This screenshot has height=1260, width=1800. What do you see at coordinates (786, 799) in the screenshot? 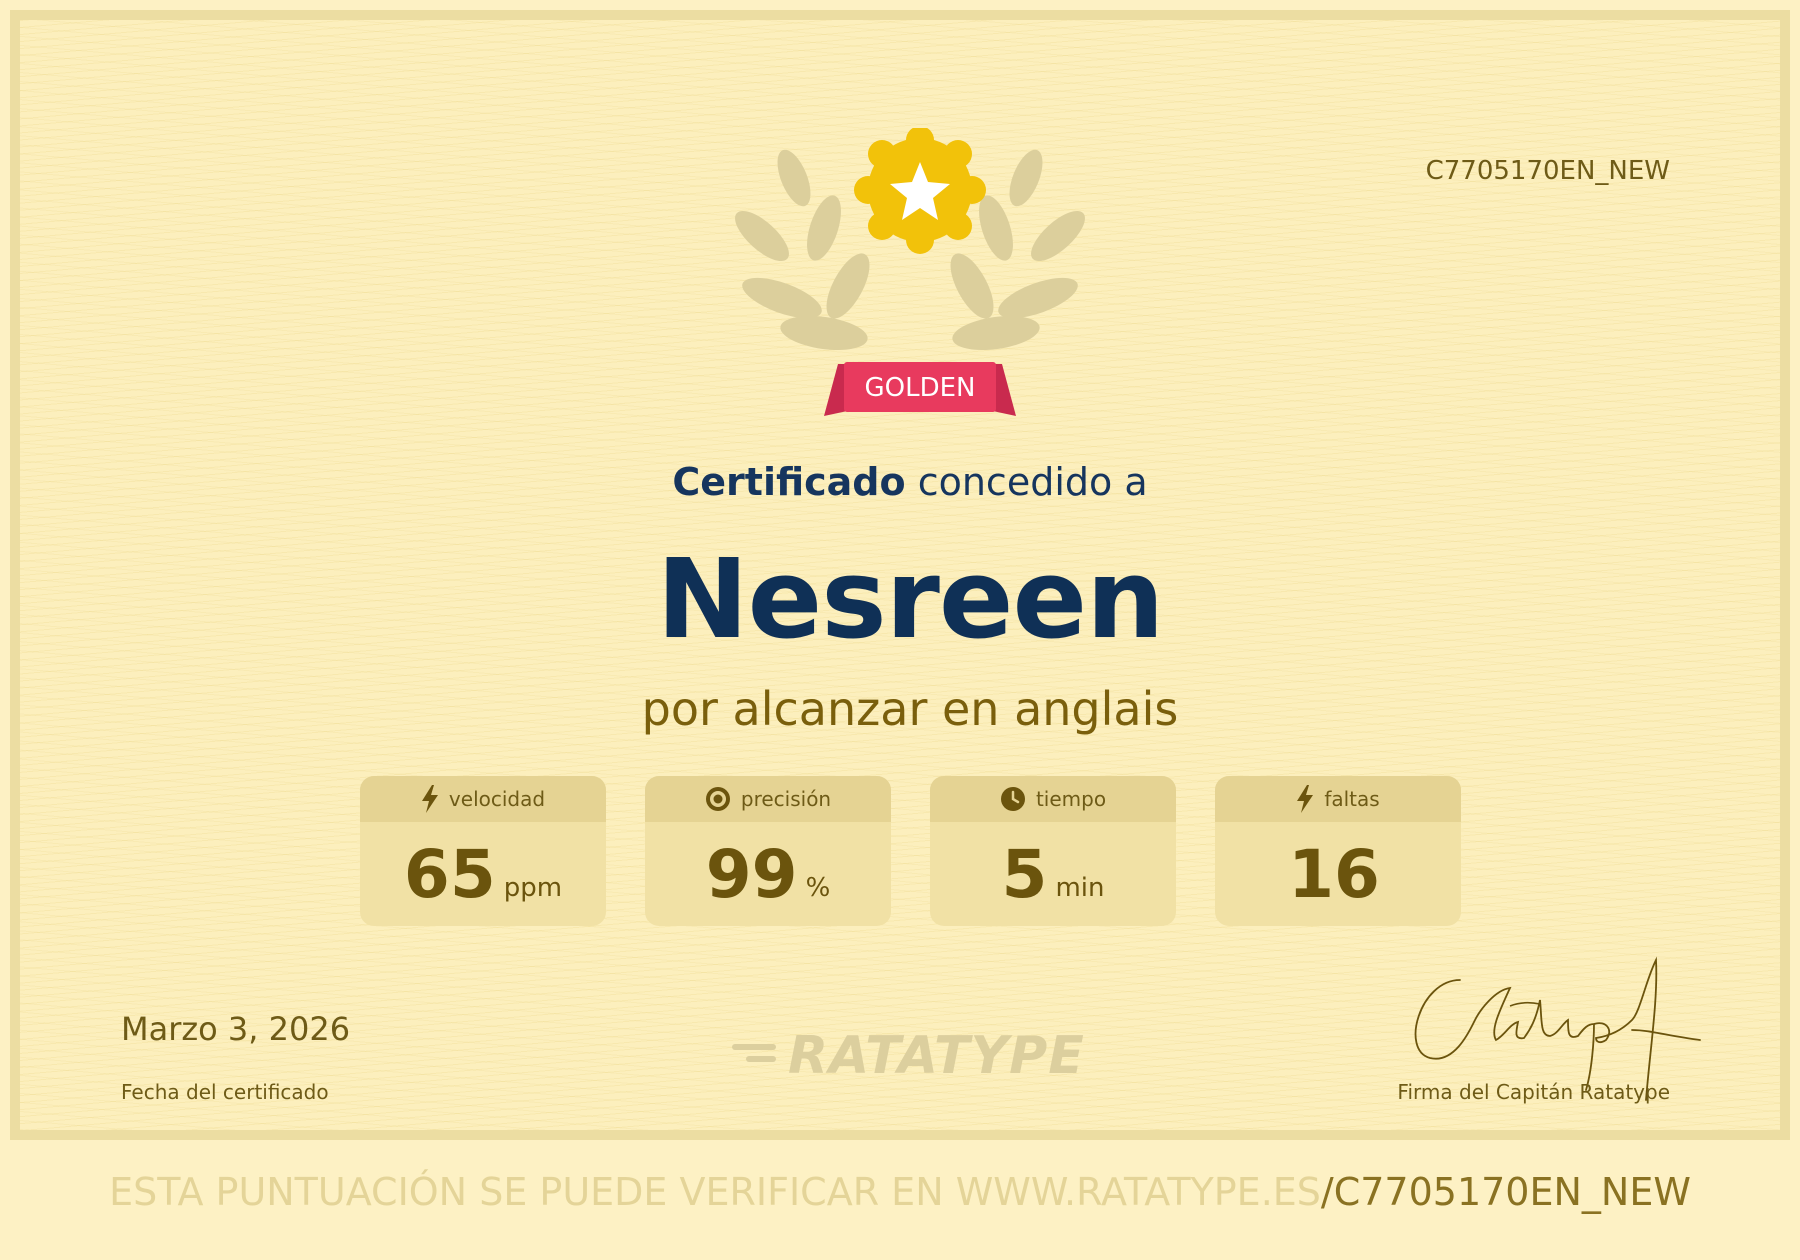
I see `stat-label: precisión` at bounding box center [786, 799].